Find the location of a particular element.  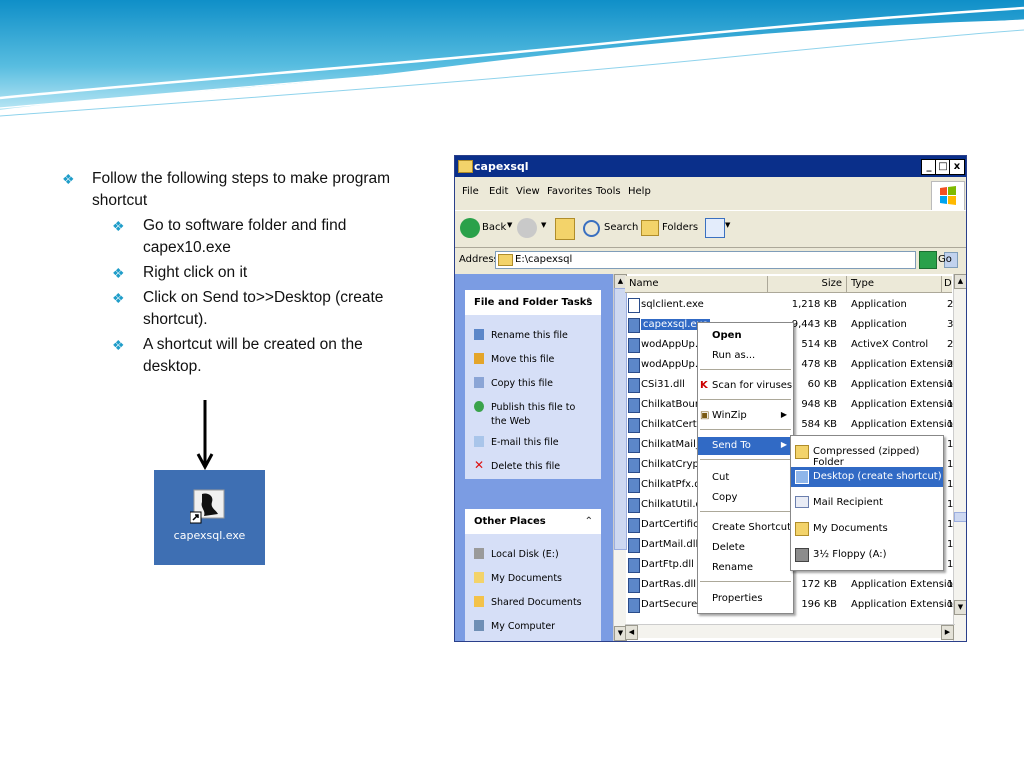

column-label: Name is located at coordinates (644, 283).